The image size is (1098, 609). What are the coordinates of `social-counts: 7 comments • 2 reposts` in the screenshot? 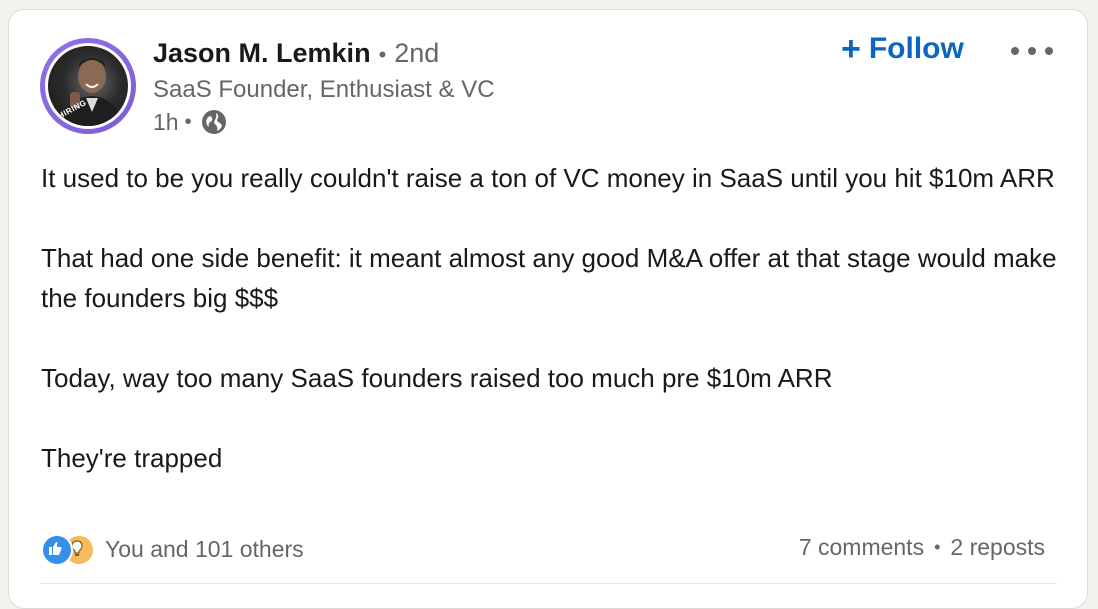 It's located at (922, 547).